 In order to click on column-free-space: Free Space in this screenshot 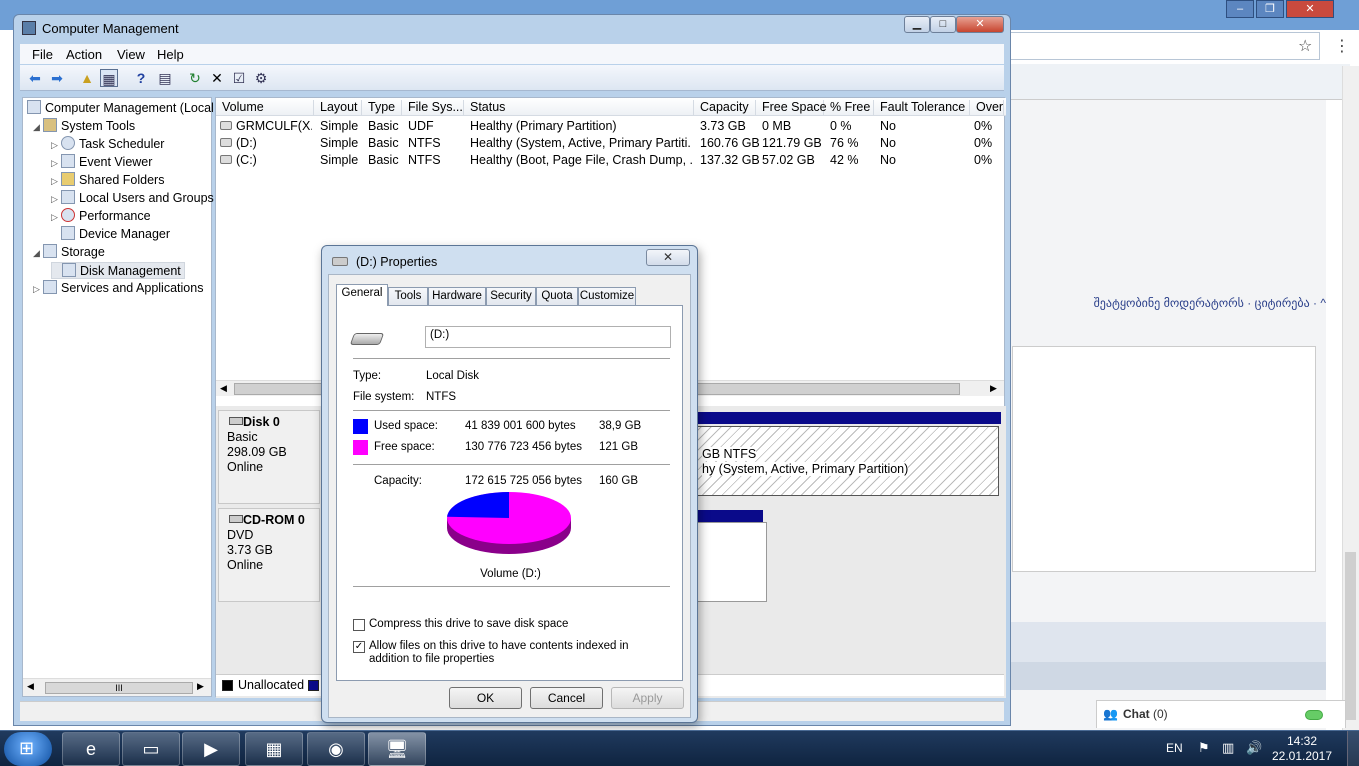, I will do `click(791, 108)`.